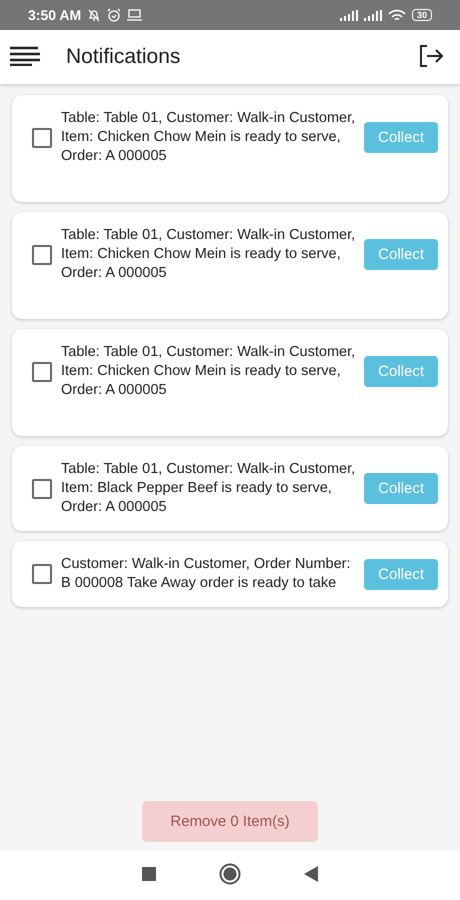  Describe the element at coordinates (149, 875) in the screenshot. I see `recents-button` at that location.